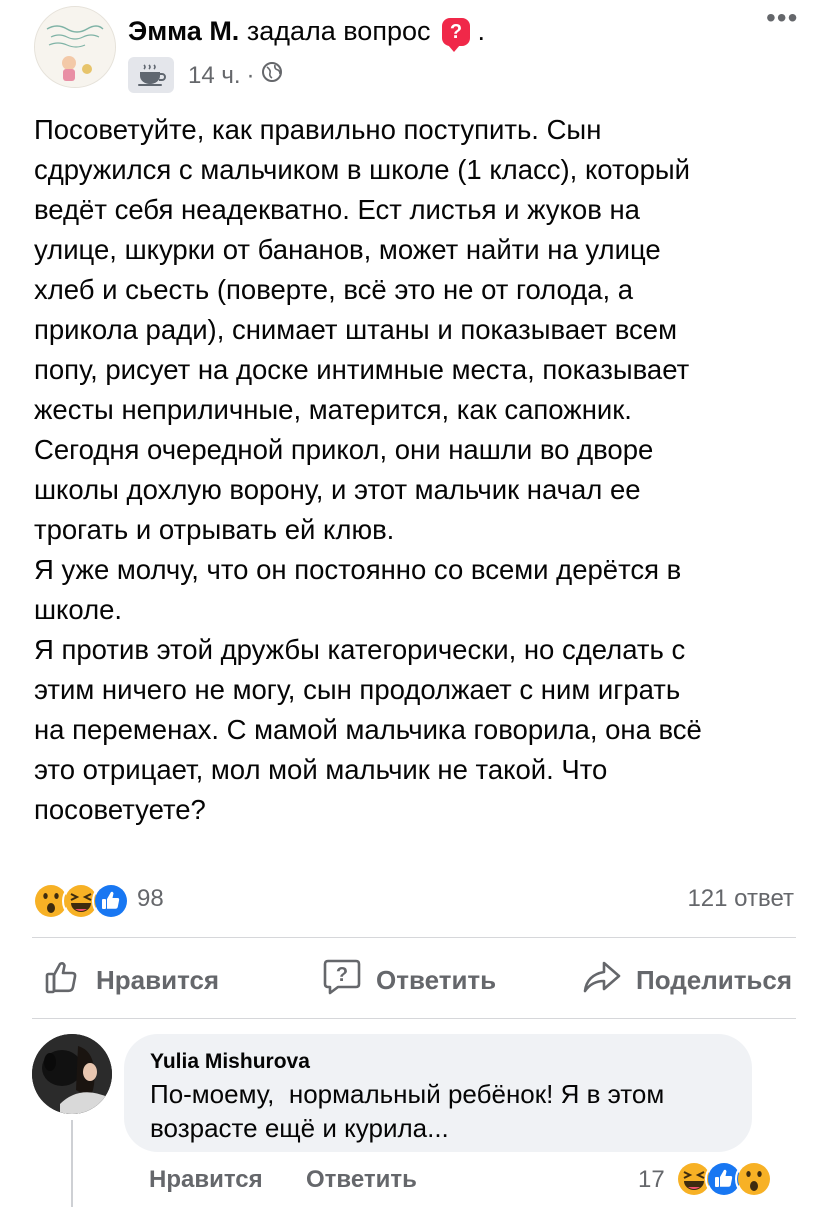  What do you see at coordinates (151, 75) in the screenshot?
I see `group-cup-icon` at bounding box center [151, 75].